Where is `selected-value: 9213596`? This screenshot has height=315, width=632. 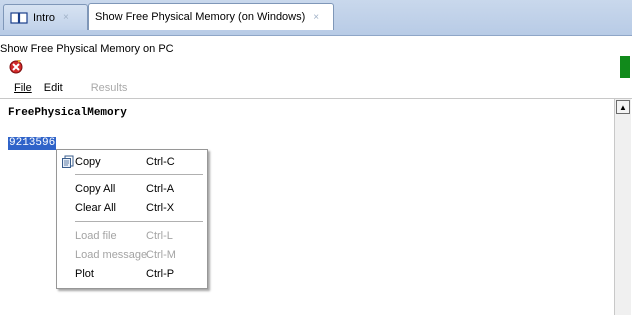
selected-value: 9213596 is located at coordinates (32, 143).